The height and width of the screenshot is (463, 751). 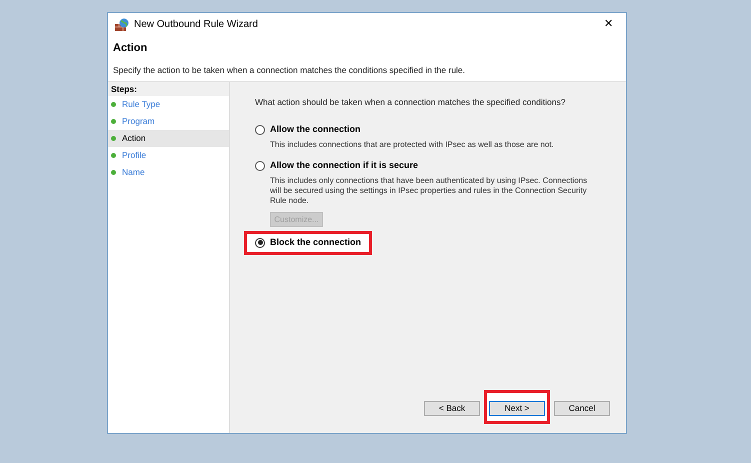 What do you see at coordinates (196, 25) in the screenshot?
I see `window-title: New Outbound Rule Wizard` at bounding box center [196, 25].